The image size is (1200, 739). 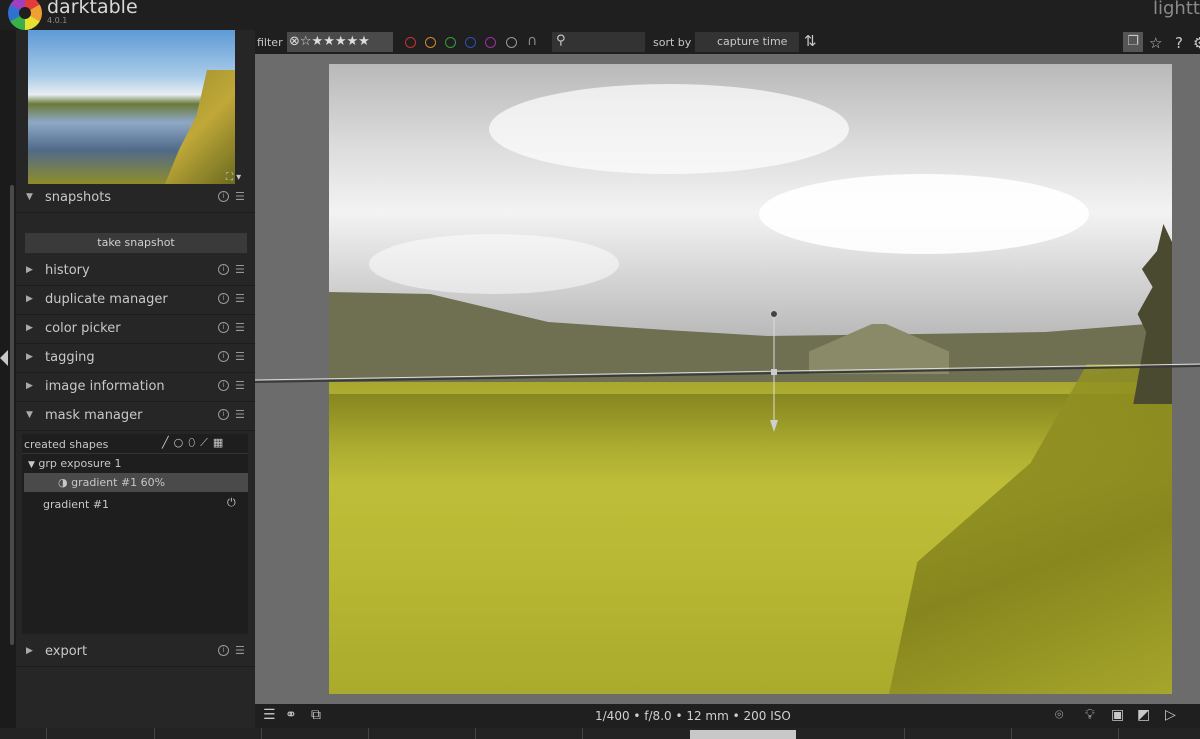 I want to click on selected-shape: ◑ gradient #1 60%, so click(x=111, y=482).